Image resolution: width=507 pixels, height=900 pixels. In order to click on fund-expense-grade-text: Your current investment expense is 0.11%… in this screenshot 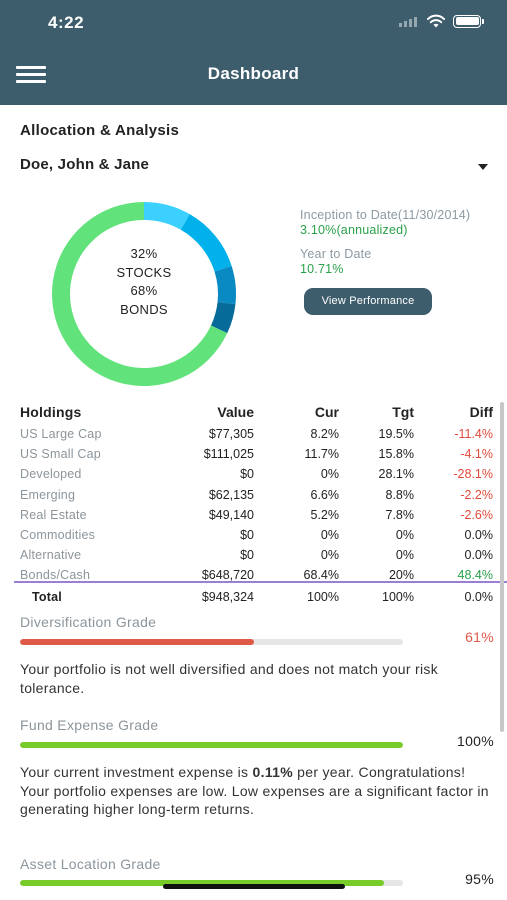, I will do `click(255, 791)`.